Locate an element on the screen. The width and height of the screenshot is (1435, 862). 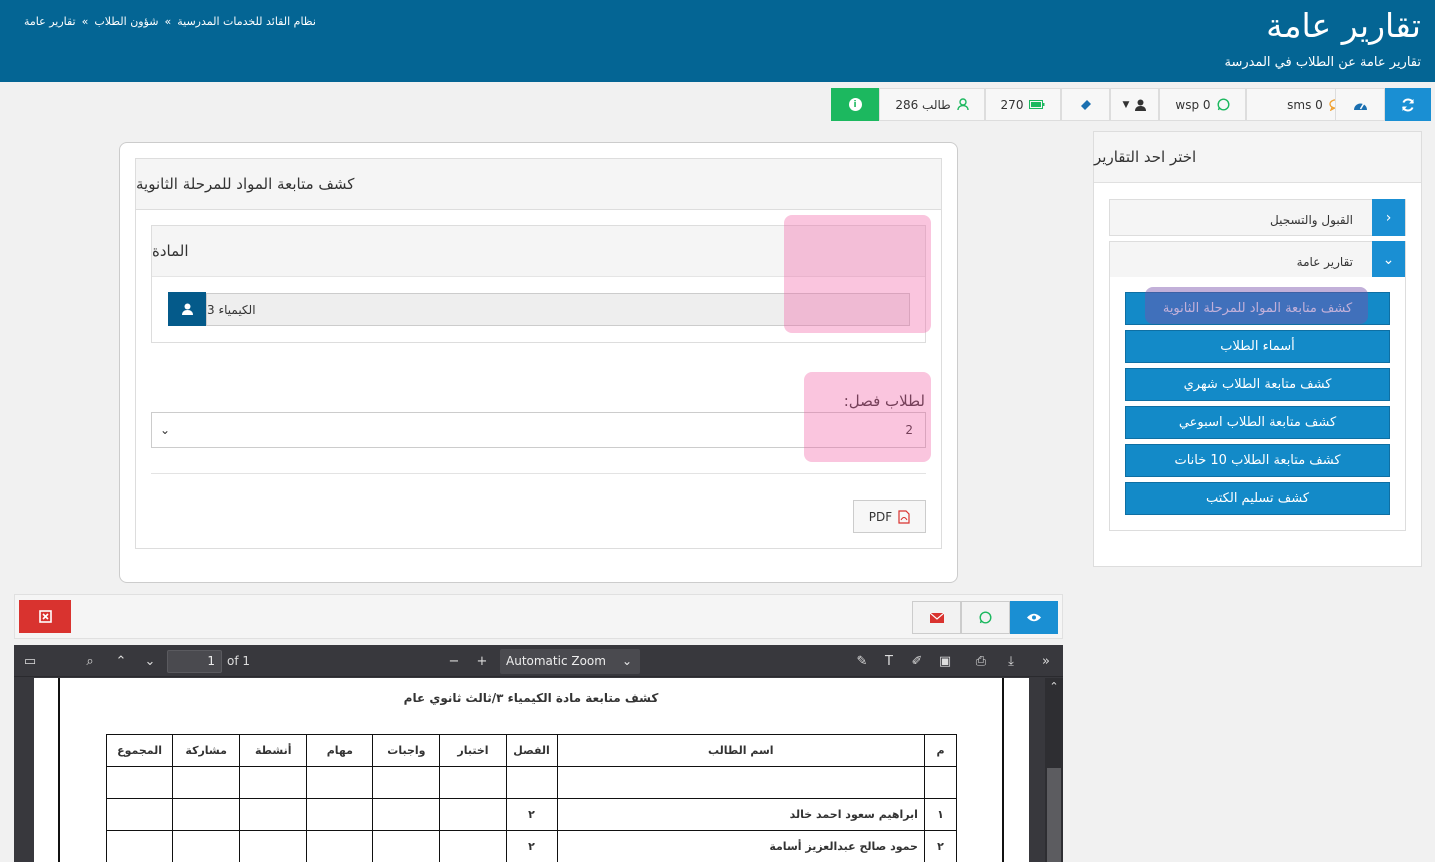
tools-menu-icon: » is located at coordinates (1046, 661).